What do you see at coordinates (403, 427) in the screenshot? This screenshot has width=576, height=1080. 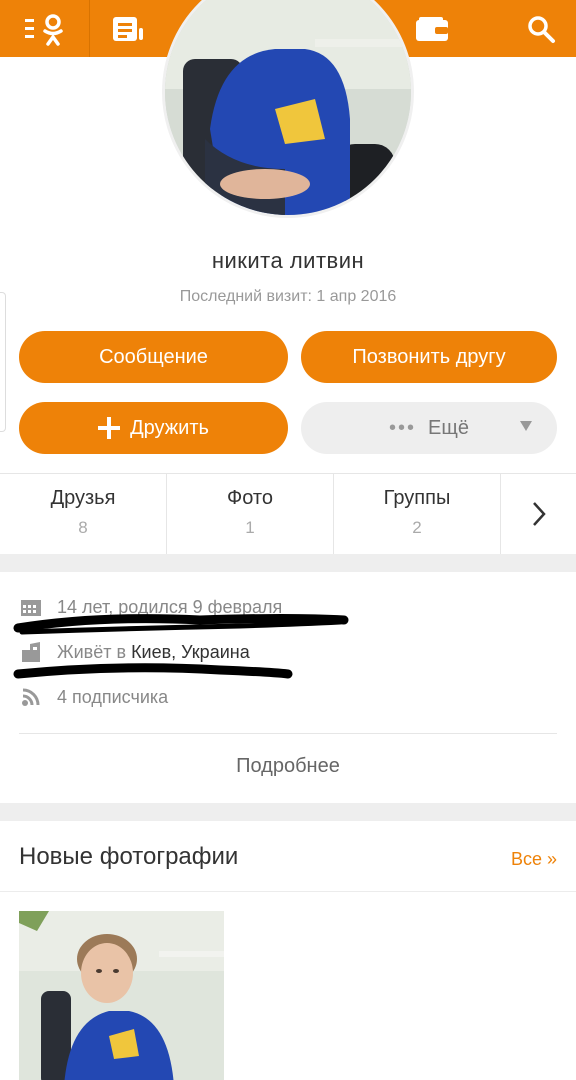 I see `more-dots-icon: •••` at bounding box center [403, 427].